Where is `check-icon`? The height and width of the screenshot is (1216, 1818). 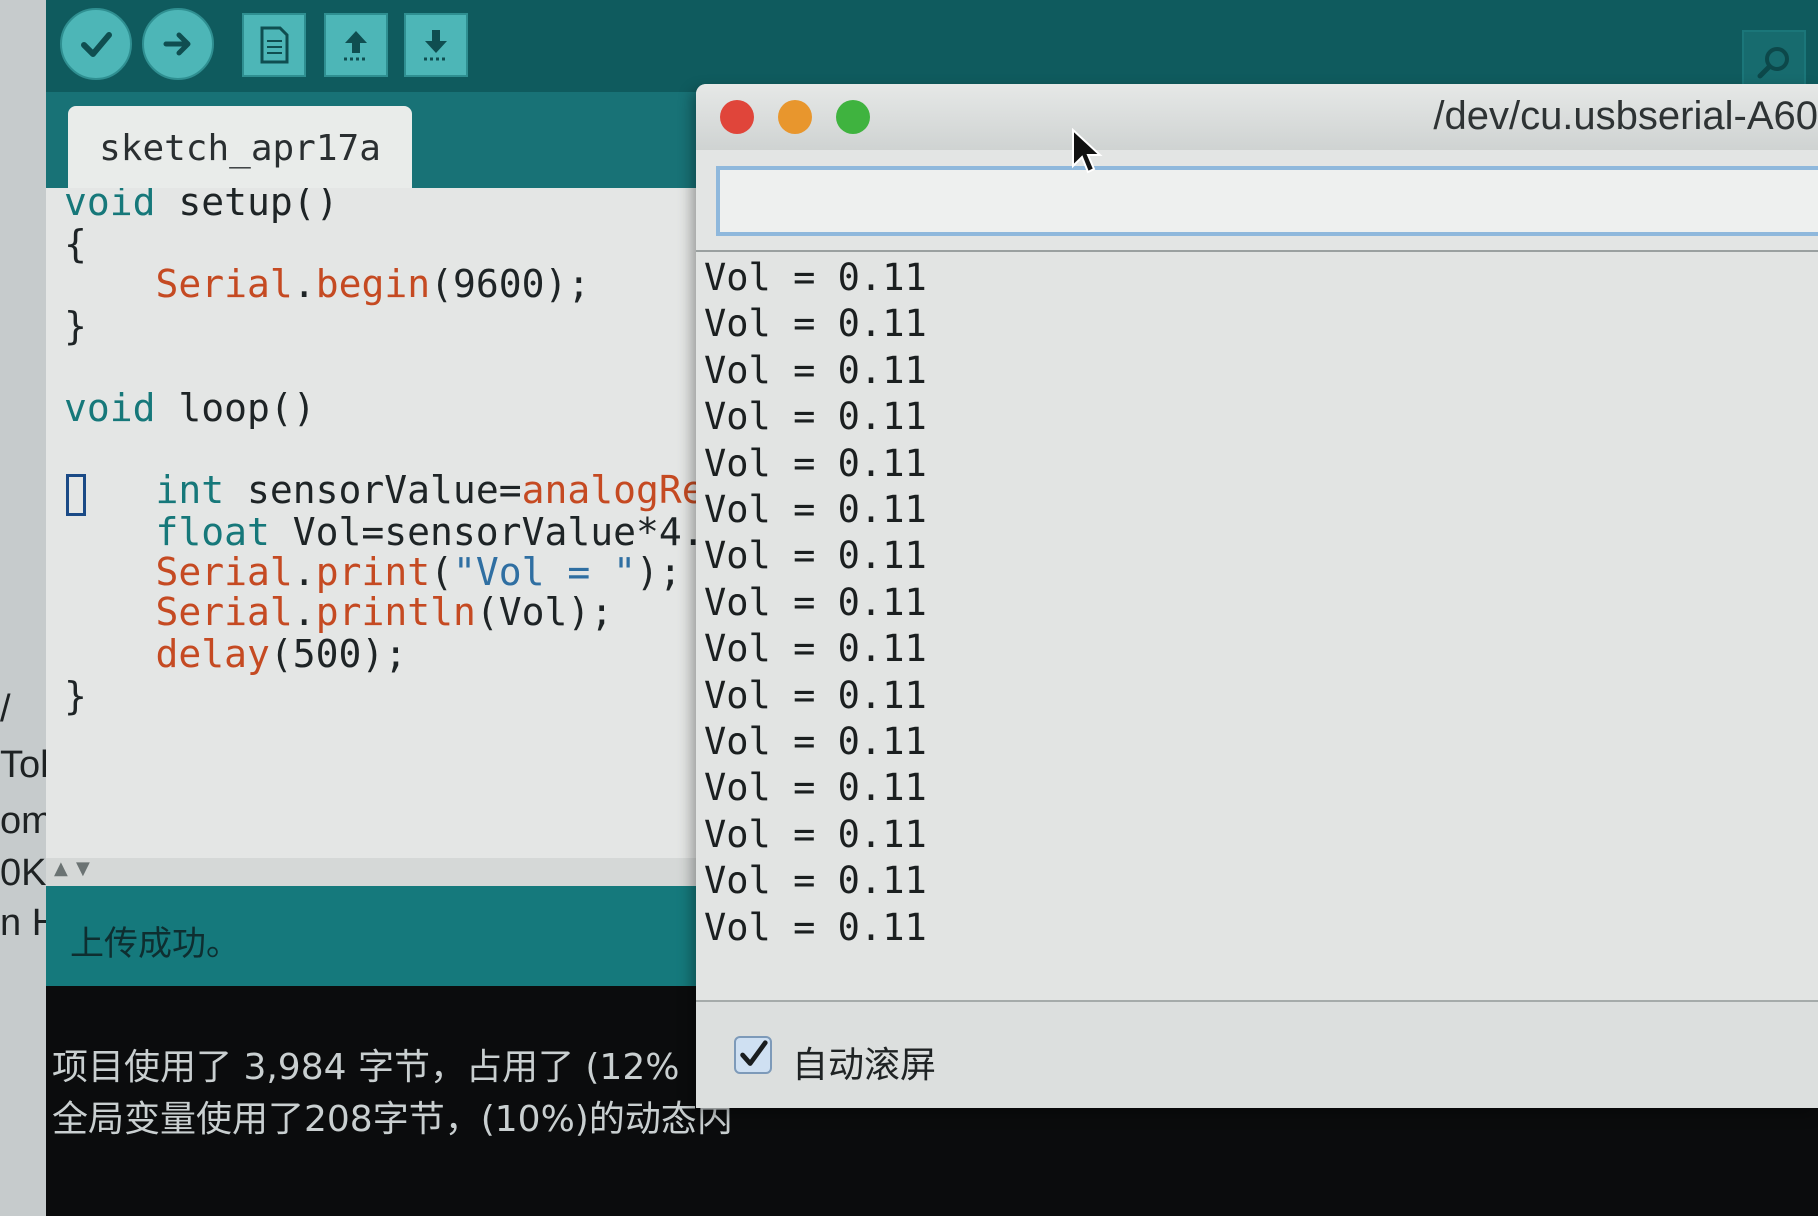 check-icon is located at coordinates (96, 44).